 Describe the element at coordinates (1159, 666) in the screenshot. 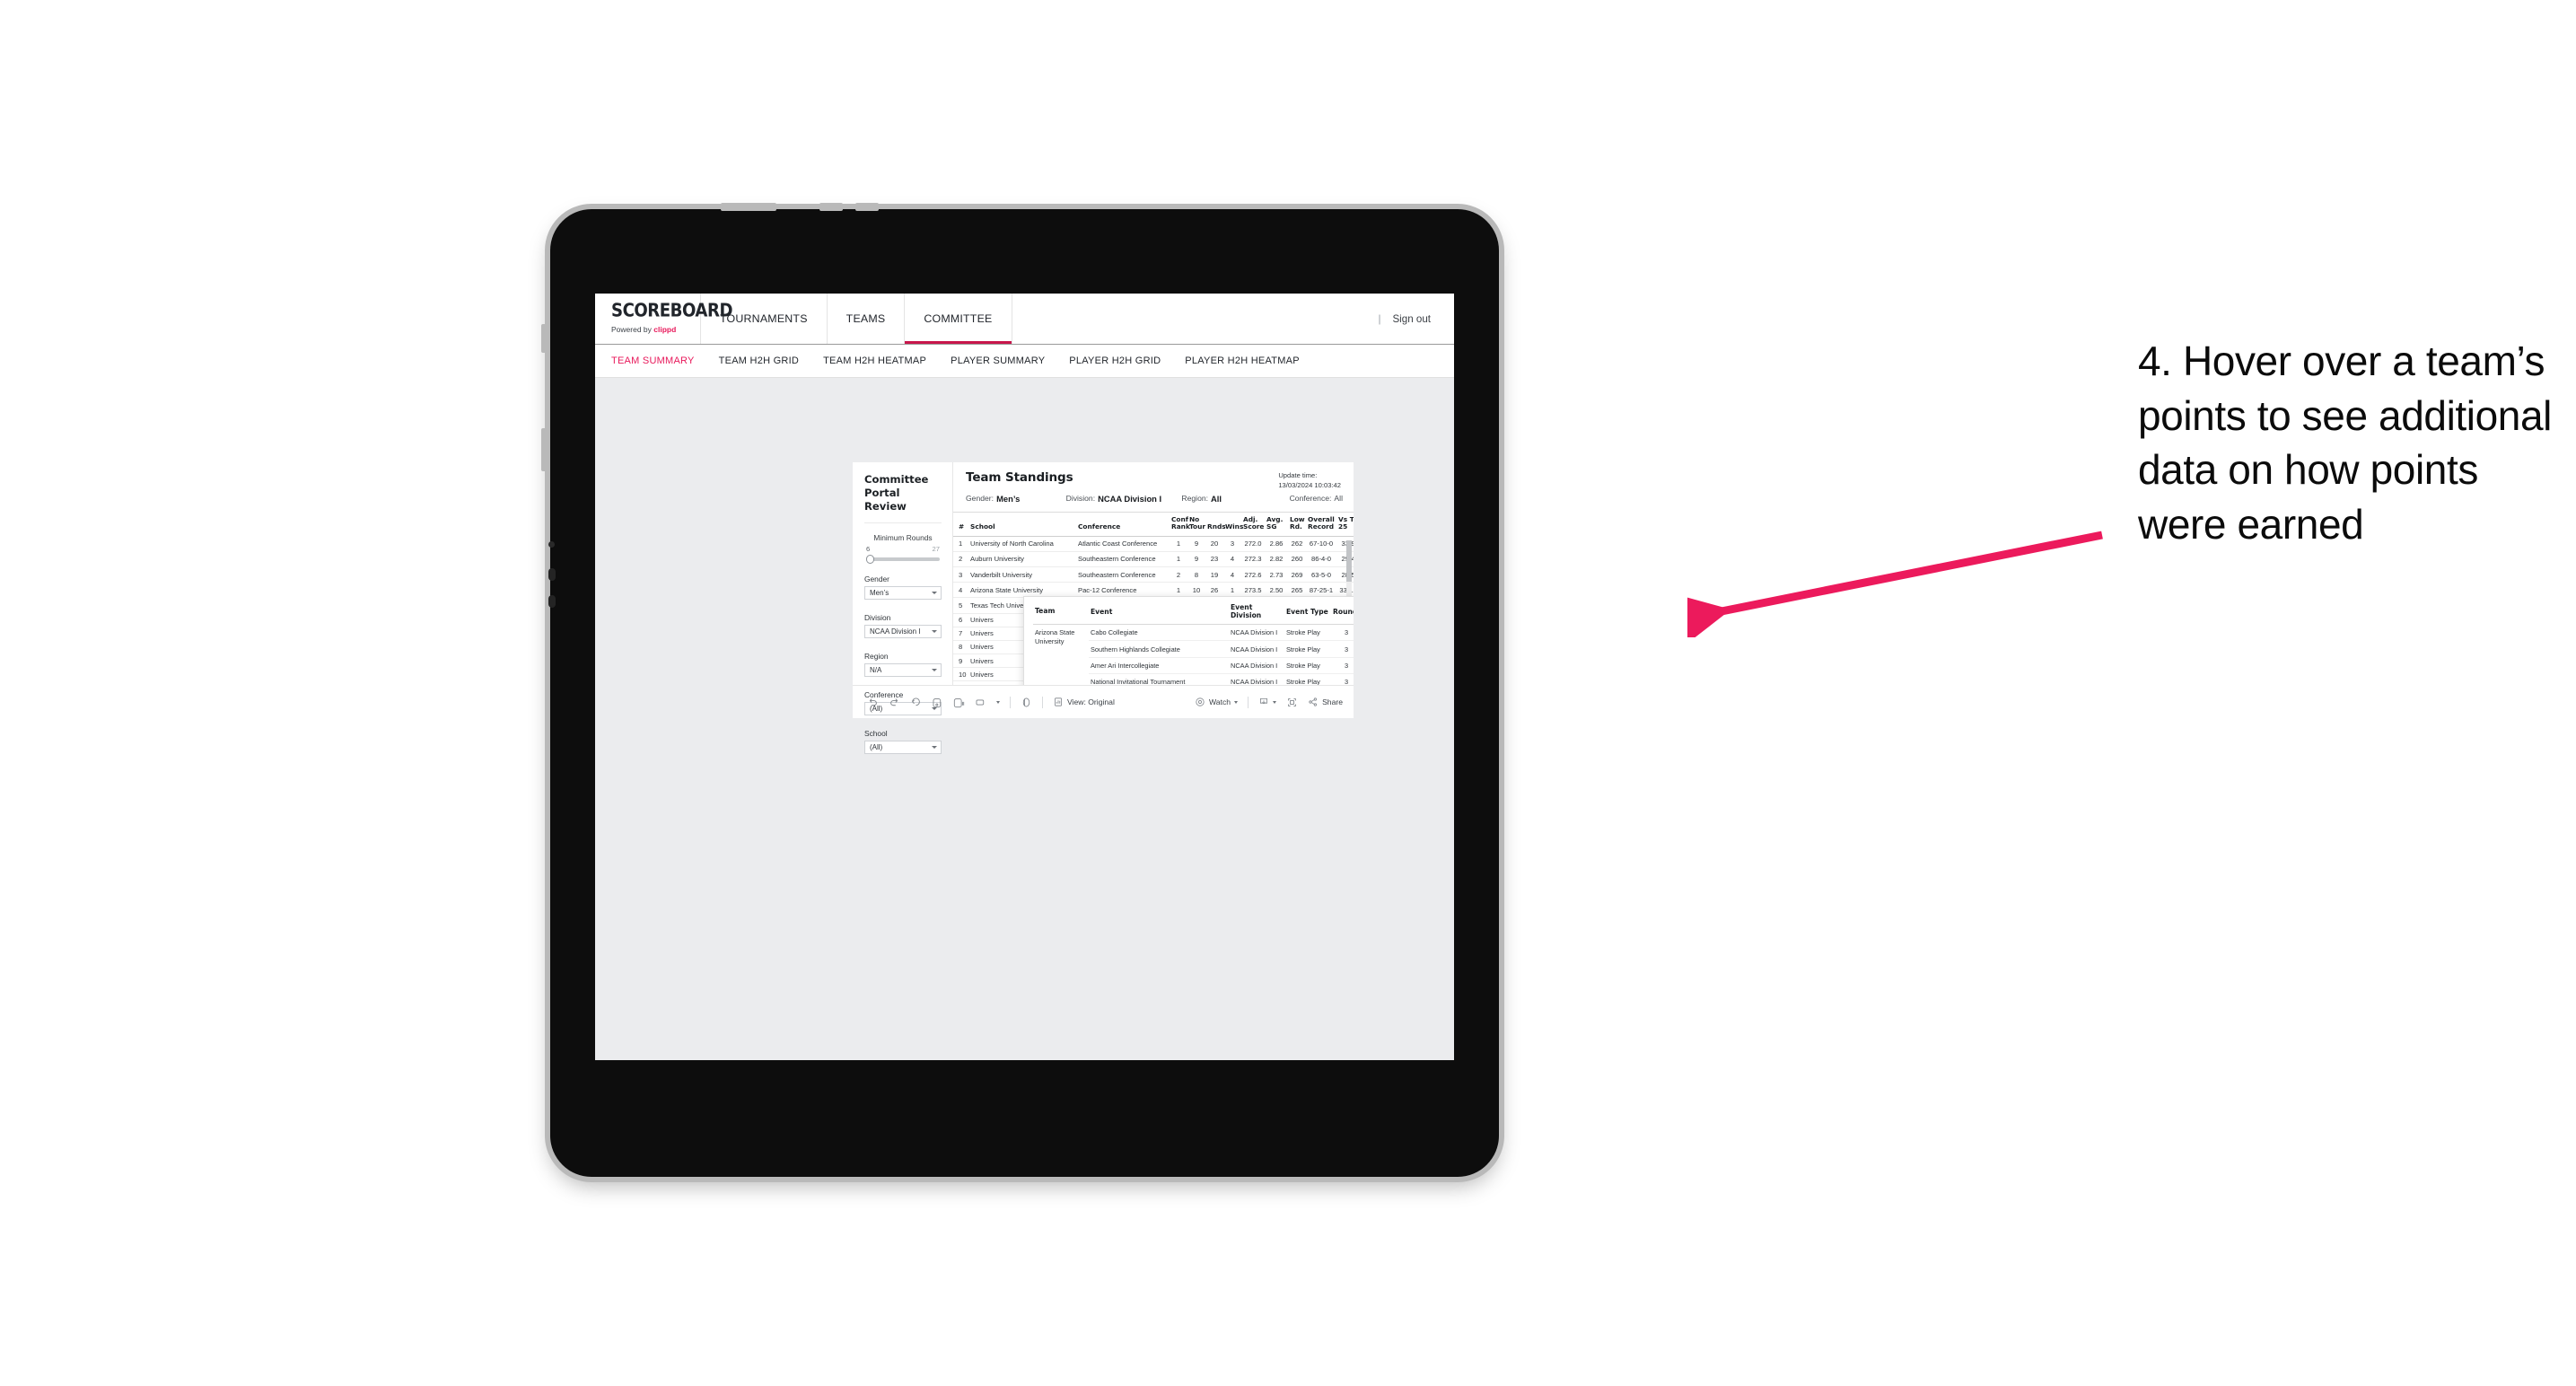

I see `tooltip-cell-event: Amer Ari Intercollegiate` at that location.